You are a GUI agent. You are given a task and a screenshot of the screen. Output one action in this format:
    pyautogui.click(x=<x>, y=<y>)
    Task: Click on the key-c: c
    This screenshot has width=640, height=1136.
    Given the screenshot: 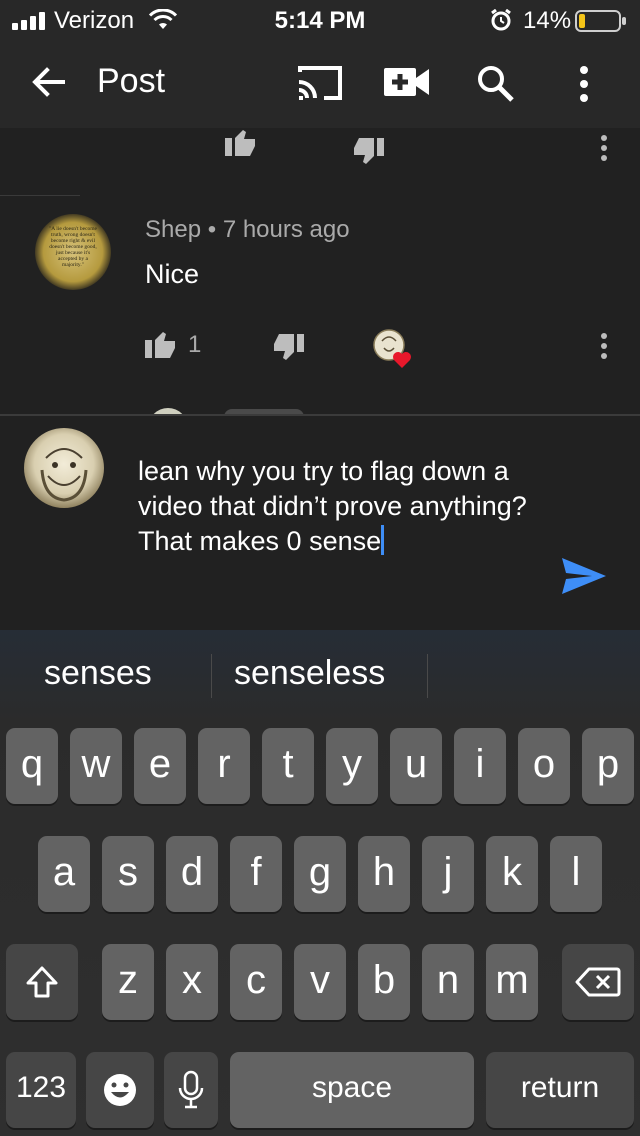 What is the action you would take?
    pyautogui.click(x=256, y=982)
    